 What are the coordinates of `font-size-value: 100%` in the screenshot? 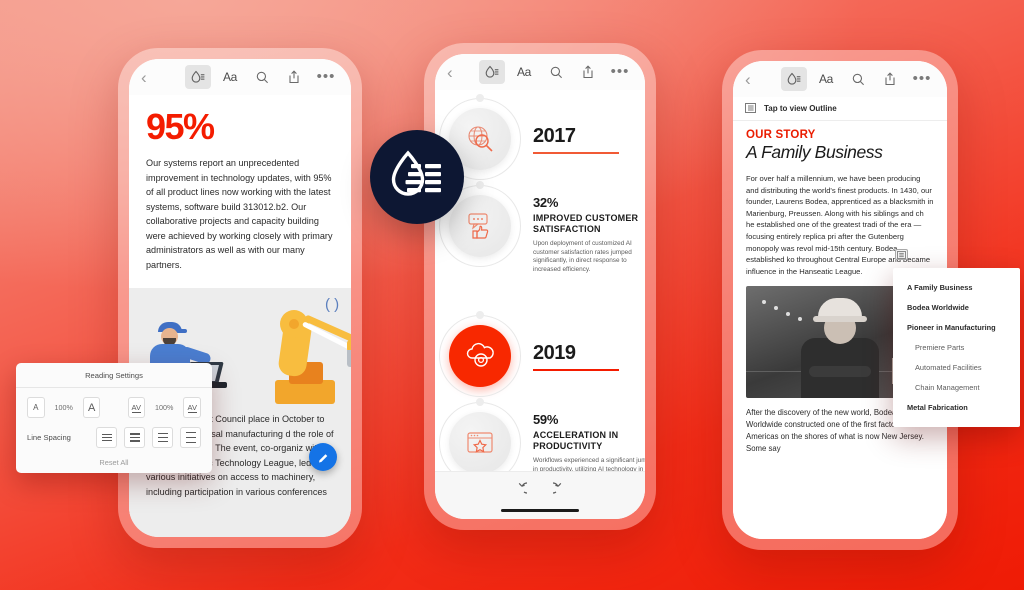 It's located at (63, 407).